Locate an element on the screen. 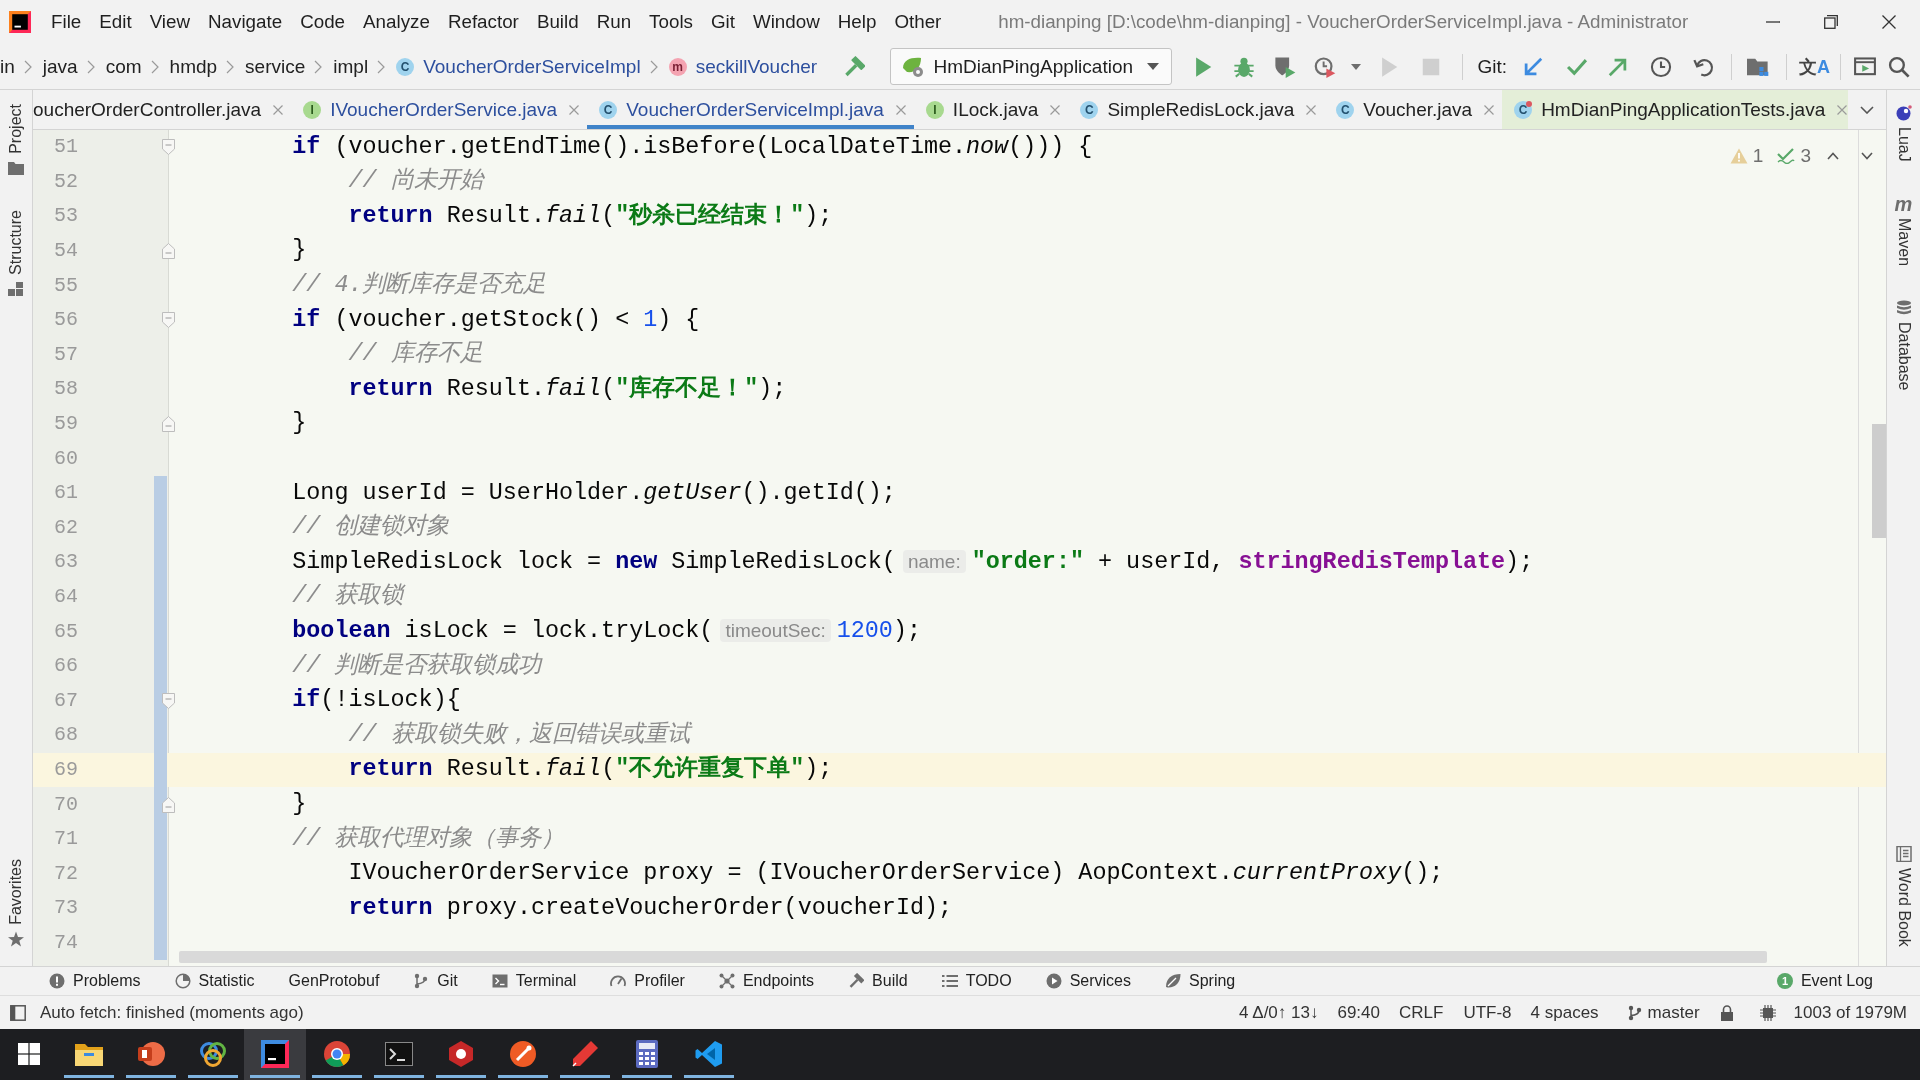  tool-window-button: Git is located at coordinates (435, 981).